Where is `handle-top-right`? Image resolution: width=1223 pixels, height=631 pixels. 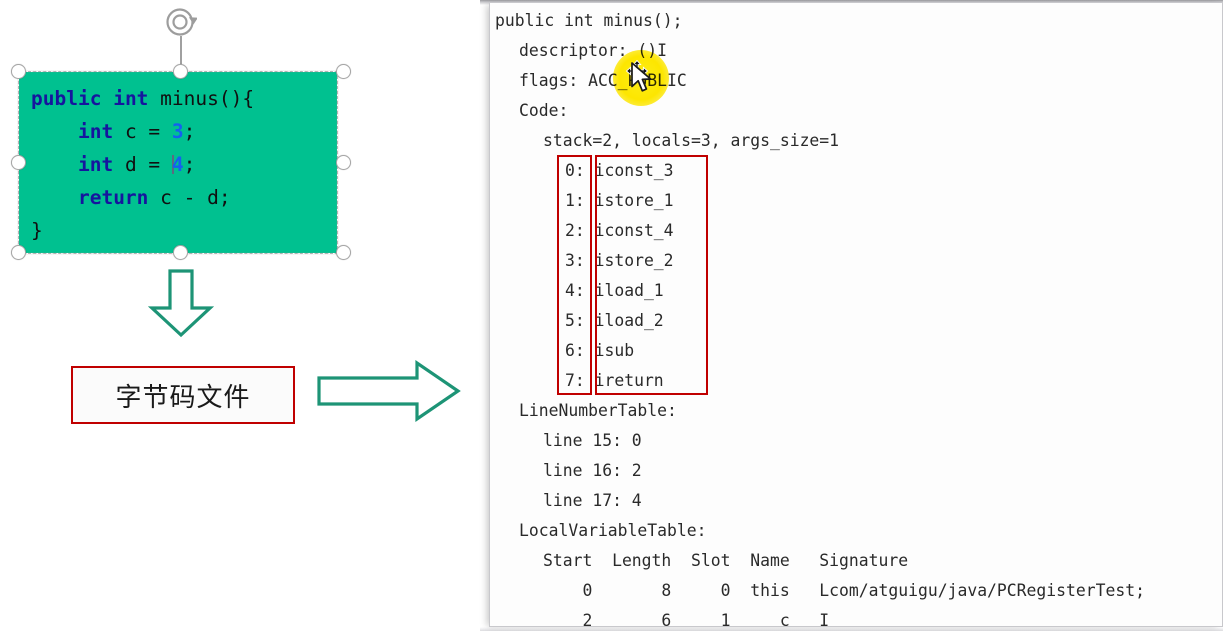
handle-top-right is located at coordinates (343, 71).